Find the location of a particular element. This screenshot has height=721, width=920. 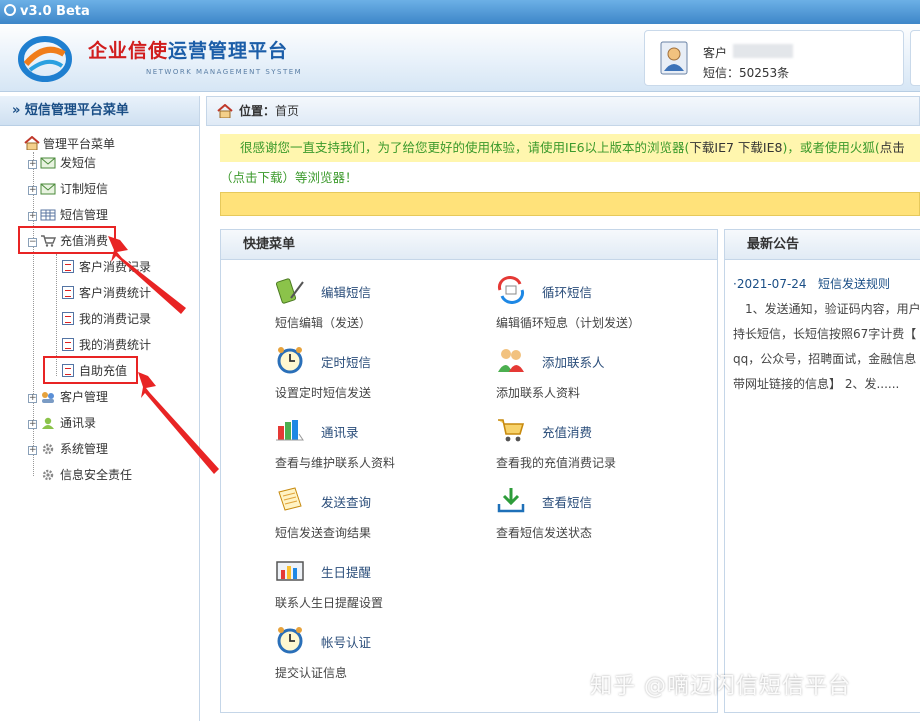

logo-icon is located at coordinates (45, 59).